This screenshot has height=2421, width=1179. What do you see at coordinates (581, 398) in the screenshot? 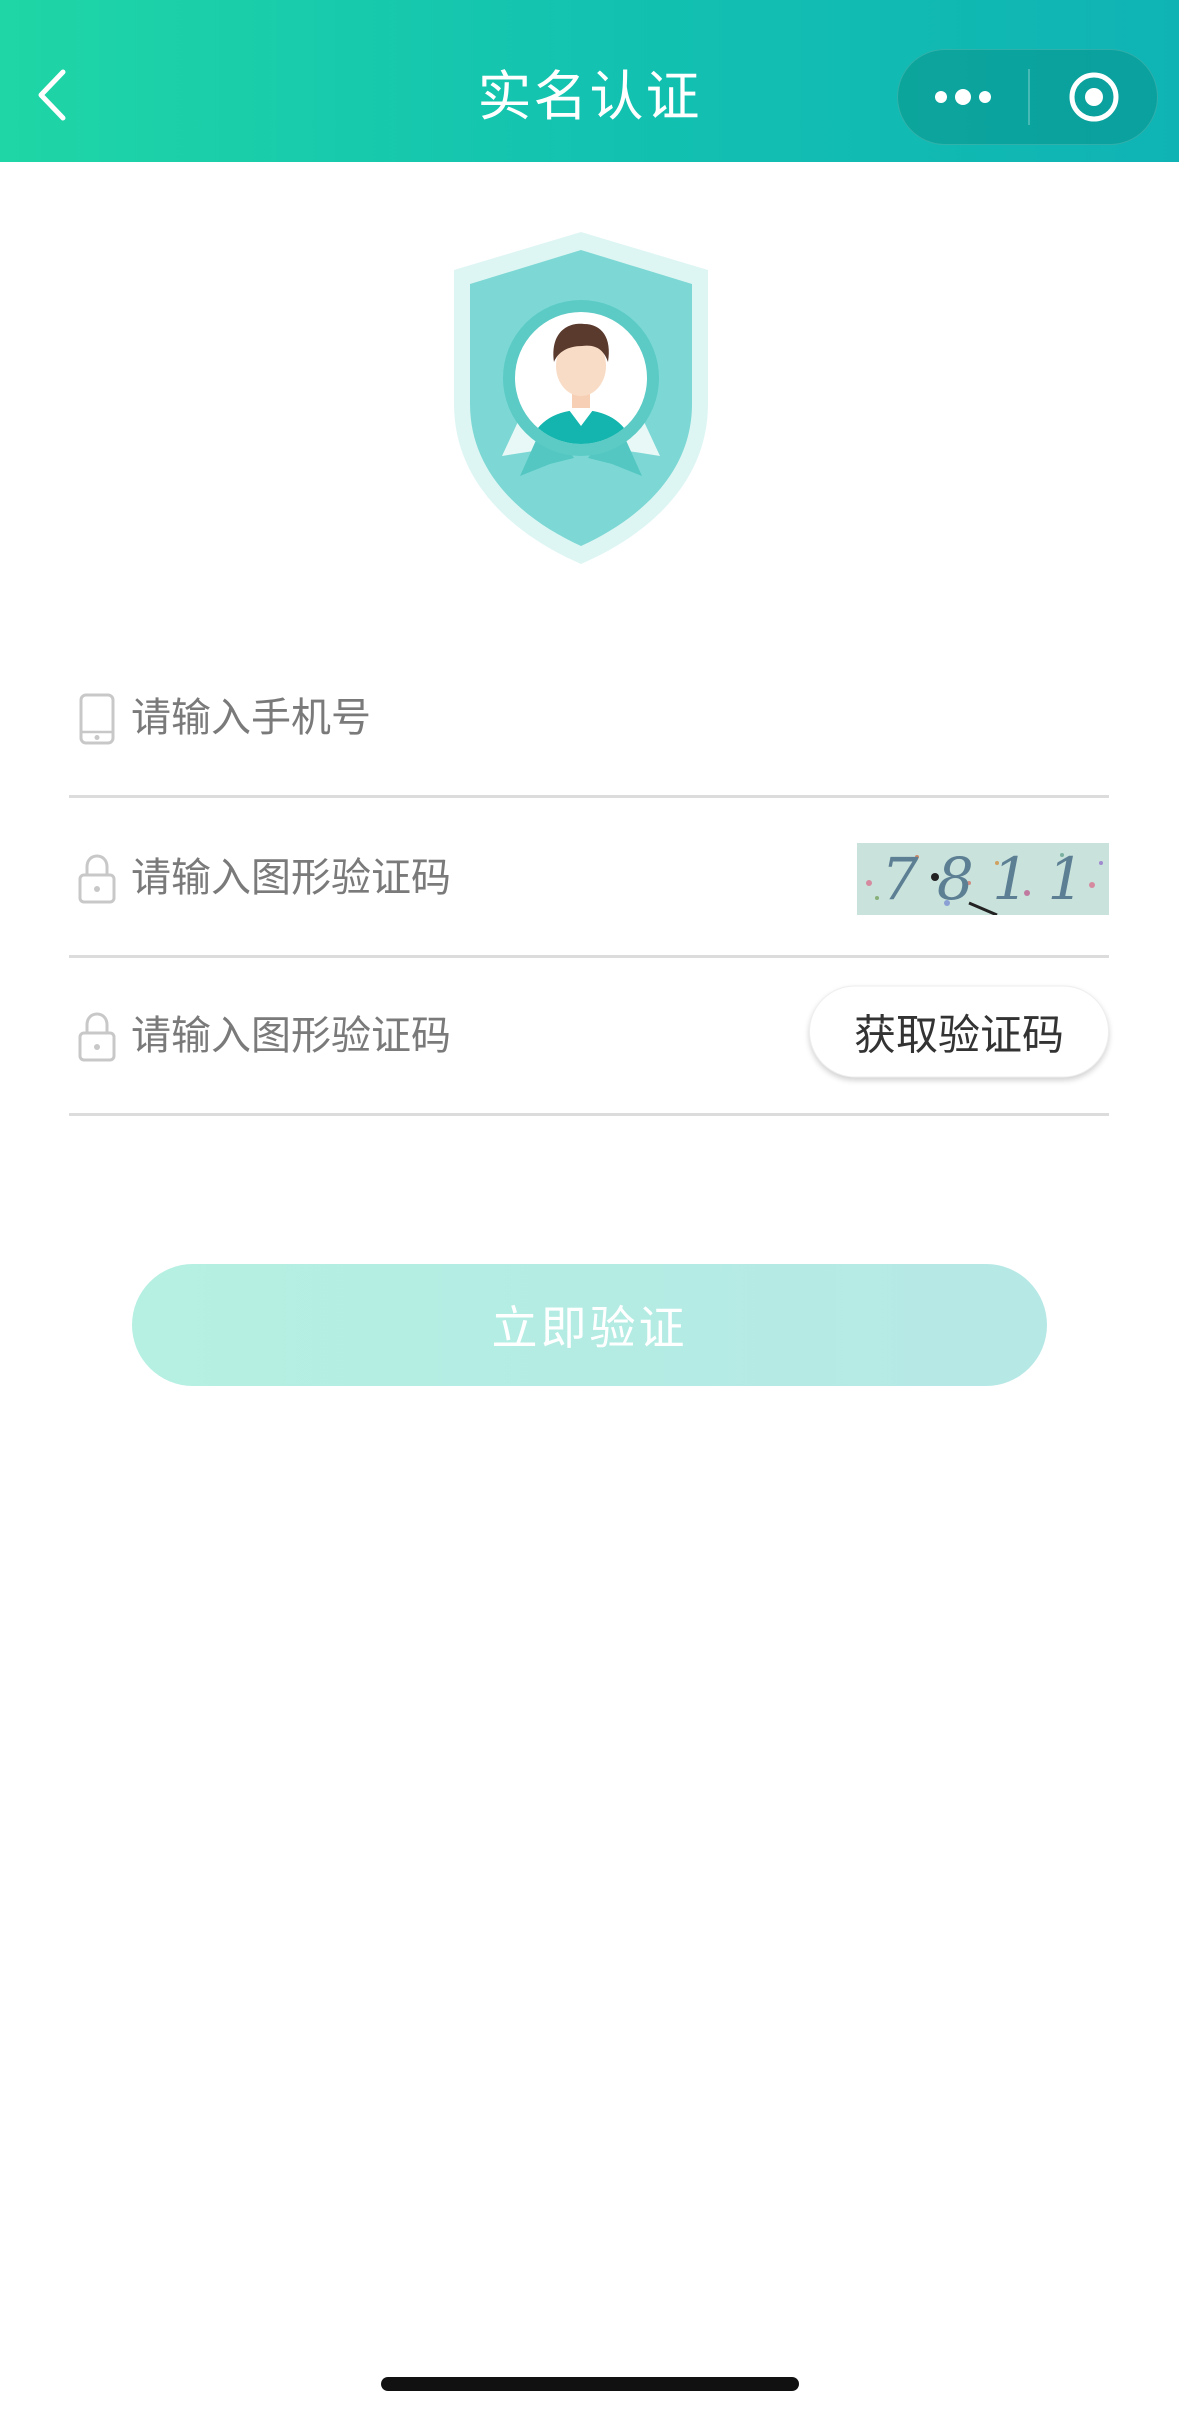
I see `shield-avatar-icon` at bounding box center [581, 398].